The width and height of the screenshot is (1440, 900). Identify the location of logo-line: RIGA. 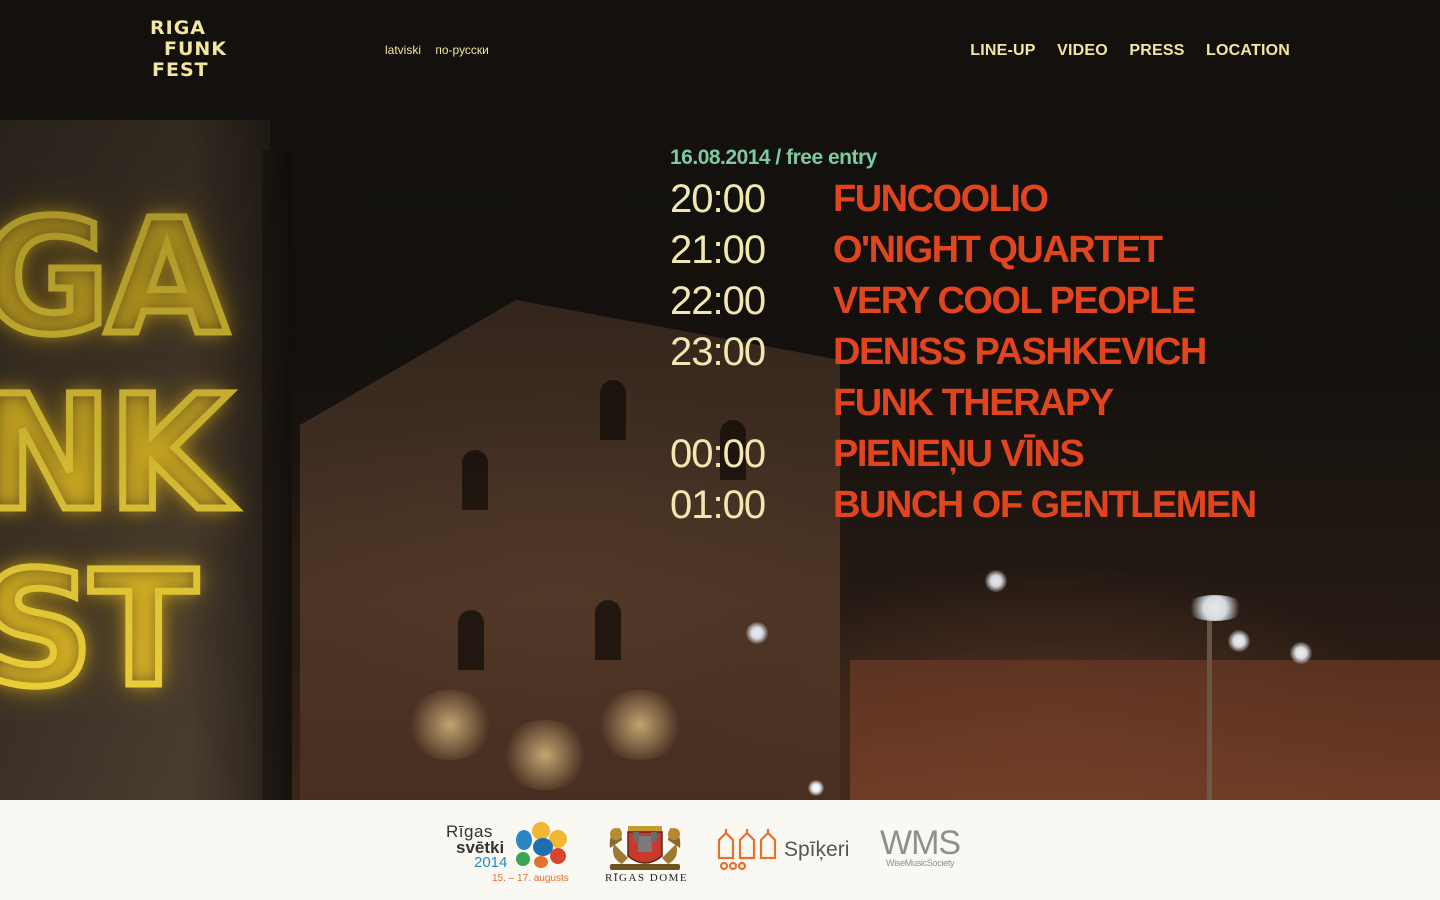
(178, 28).